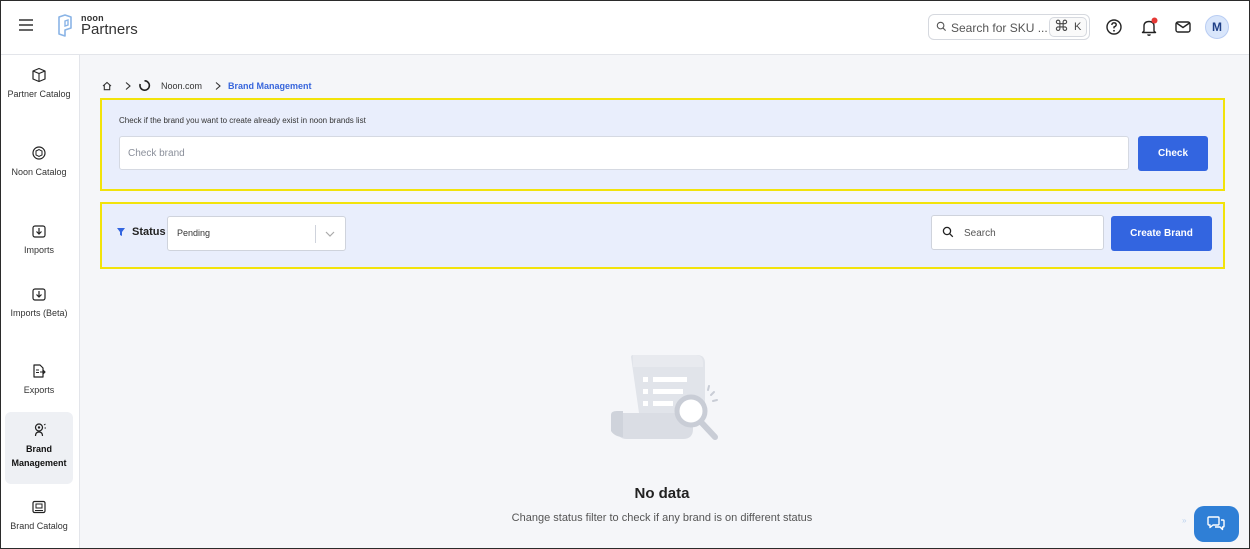 The height and width of the screenshot is (549, 1250). What do you see at coordinates (1161, 233) in the screenshot?
I see `create-brand-button: Create Brand` at bounding box center [1161, 233].